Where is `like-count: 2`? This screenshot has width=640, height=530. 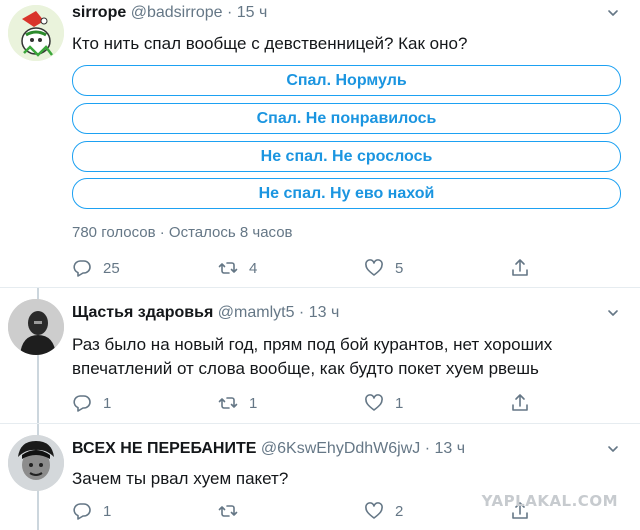
like-count: 2 is located at coordinates (399, 511).